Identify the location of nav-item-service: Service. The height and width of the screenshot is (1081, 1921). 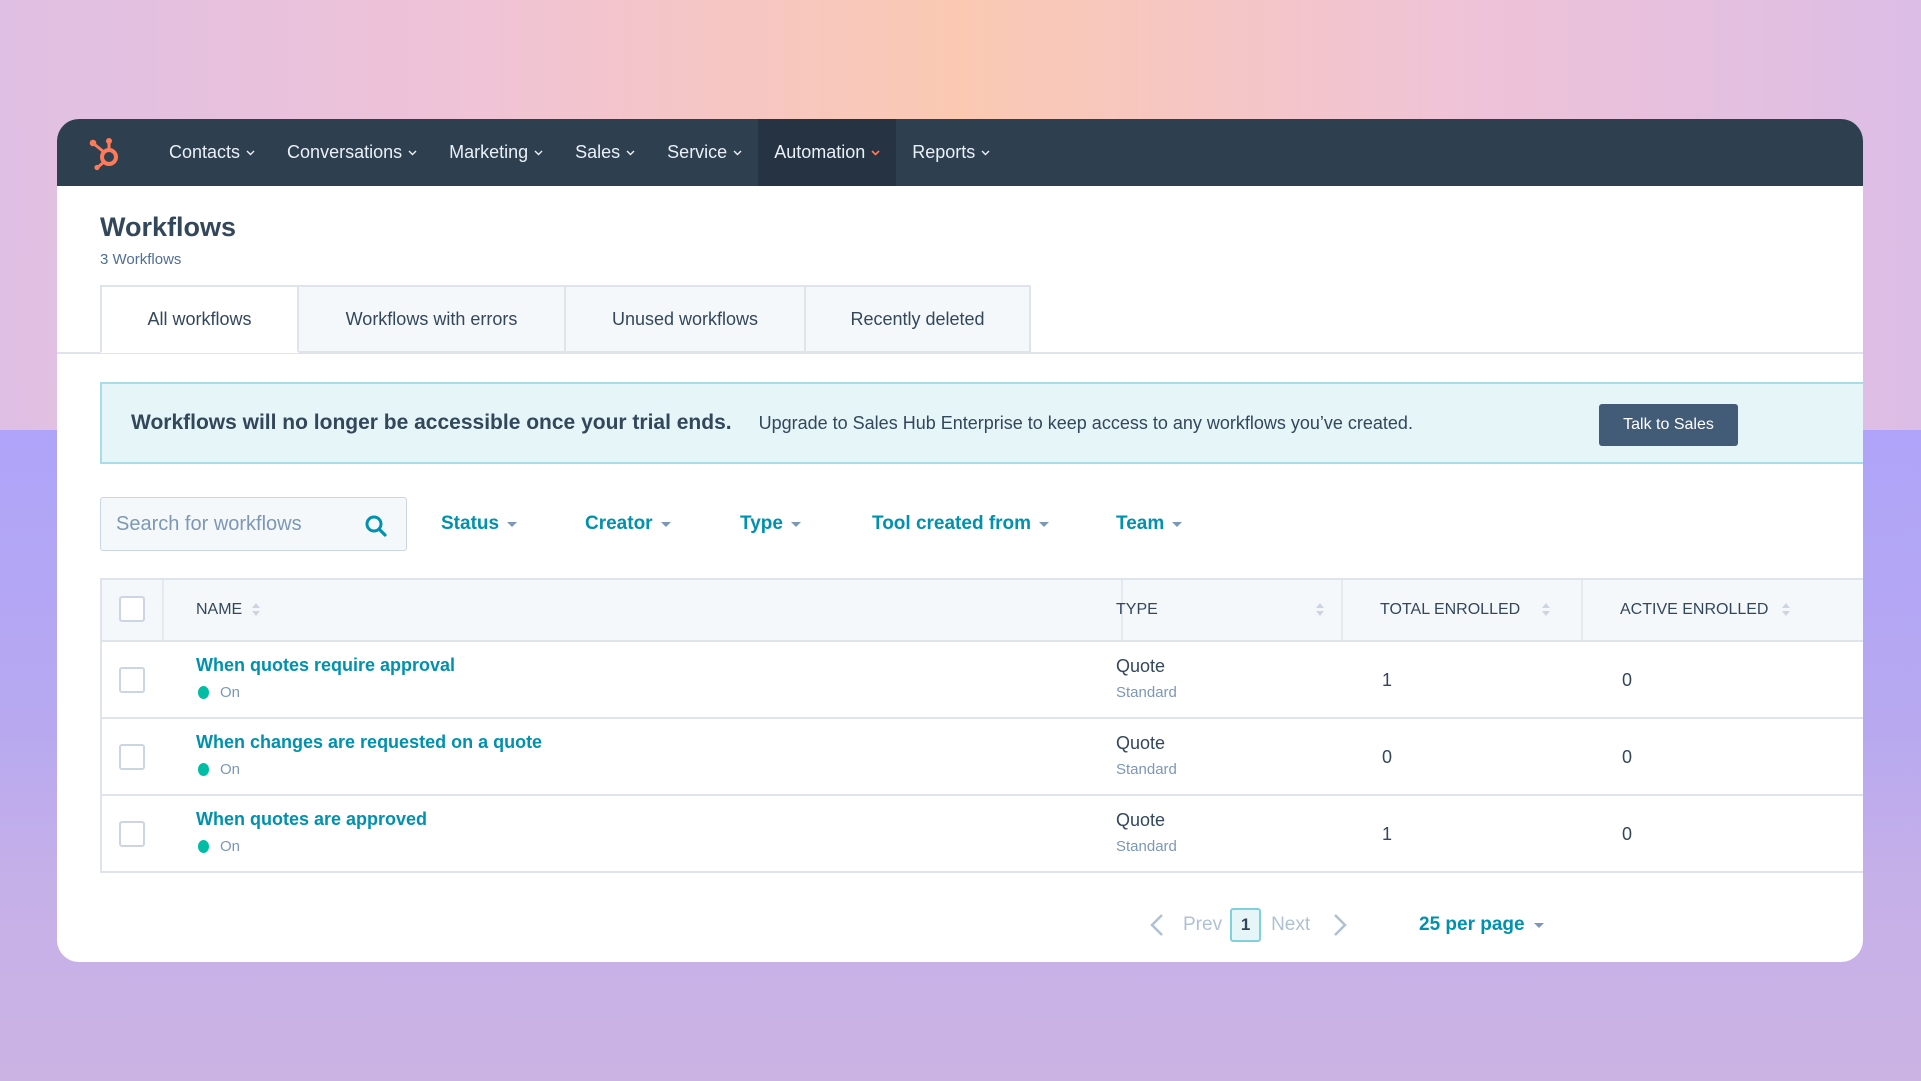
(704, 152).